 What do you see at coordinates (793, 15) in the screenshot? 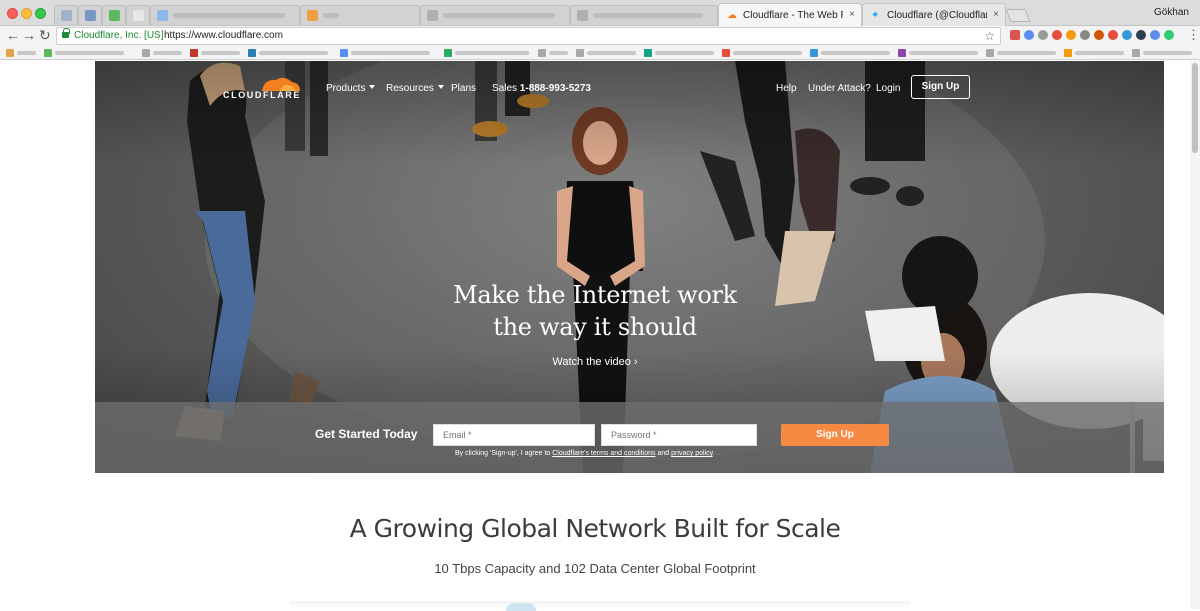
I see `tab-title: Cloudflare - The Web Performa` at bounding box center [793, 15].